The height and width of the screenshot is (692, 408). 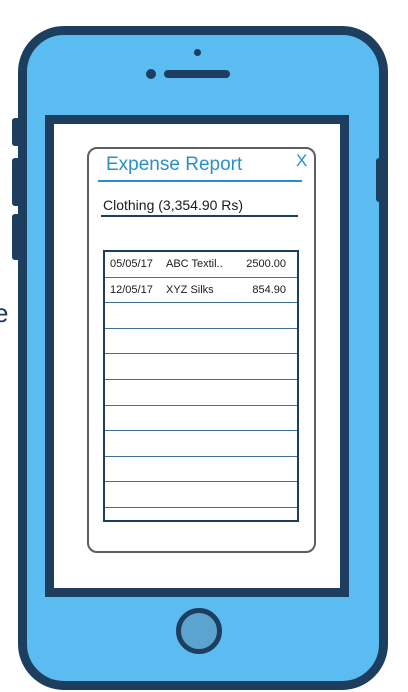 What do you see at coordinates (199, 216) in the screenshot?
I see `category-divider` at bounding box center [199, 216].